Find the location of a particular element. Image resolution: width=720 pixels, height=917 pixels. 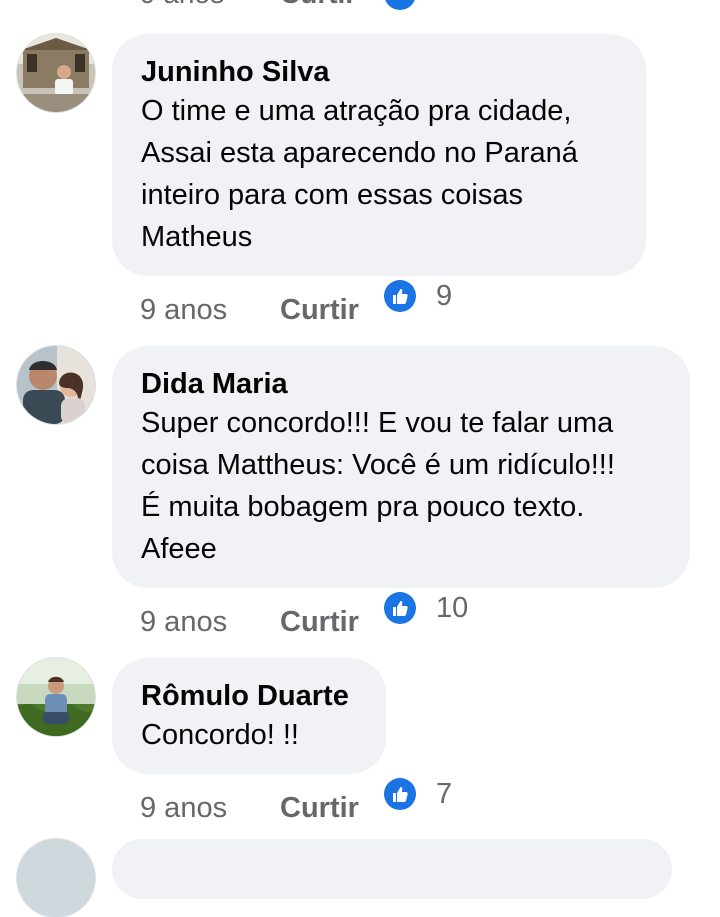

reaction-summary: 7 is located at coordinates (418, 794).